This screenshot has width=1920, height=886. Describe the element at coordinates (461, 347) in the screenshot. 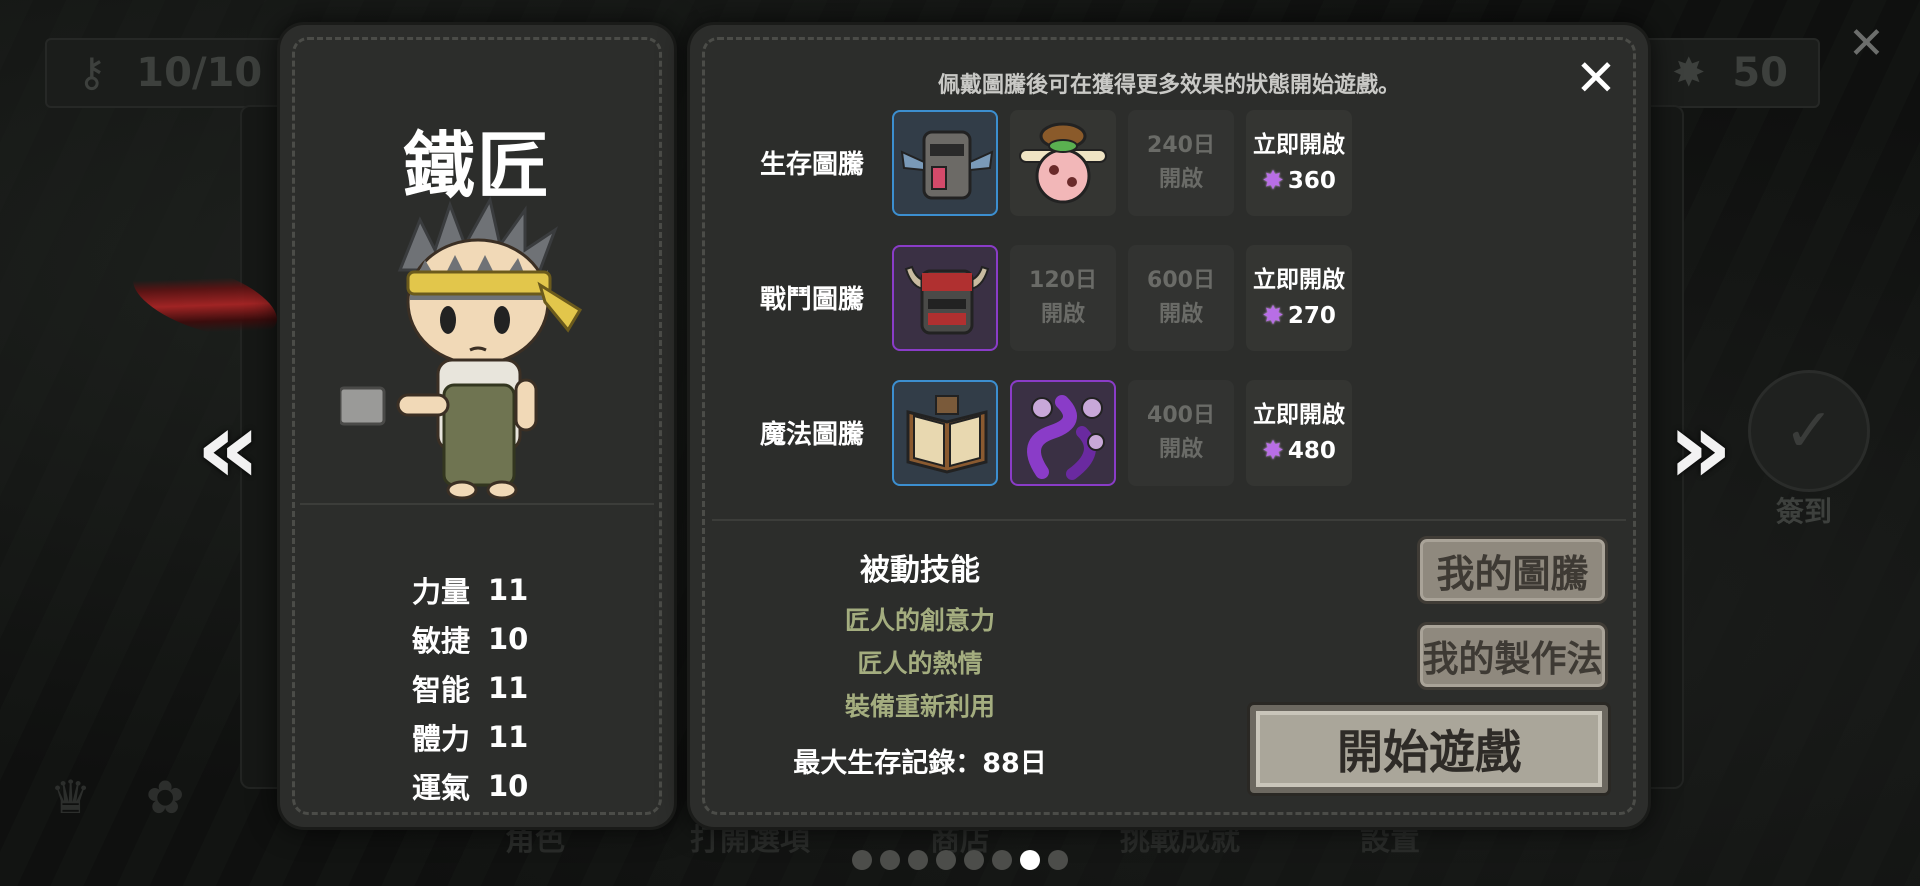

I see `blacksmith-portrait` at that location.